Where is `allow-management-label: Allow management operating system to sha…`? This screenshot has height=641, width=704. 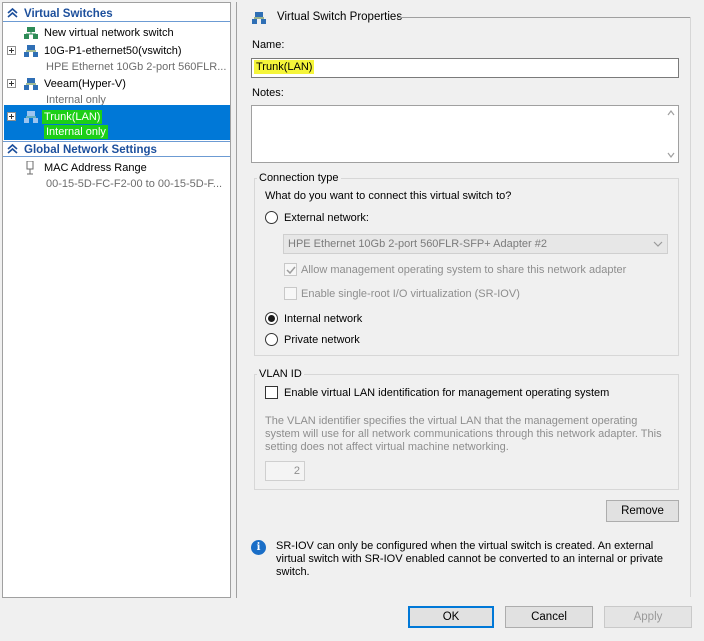 allow-management-label: Allow management operating system to sha… is located at coordinates (464, 270).